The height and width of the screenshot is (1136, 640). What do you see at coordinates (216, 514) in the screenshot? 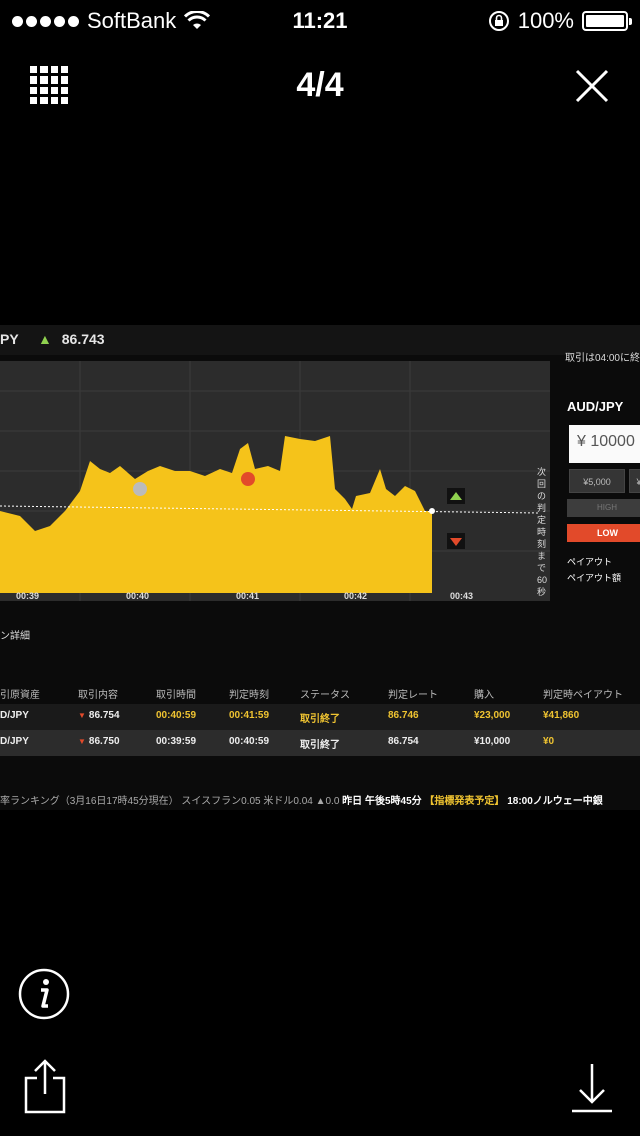
I see `price-area` at bounding box center [216, 514].